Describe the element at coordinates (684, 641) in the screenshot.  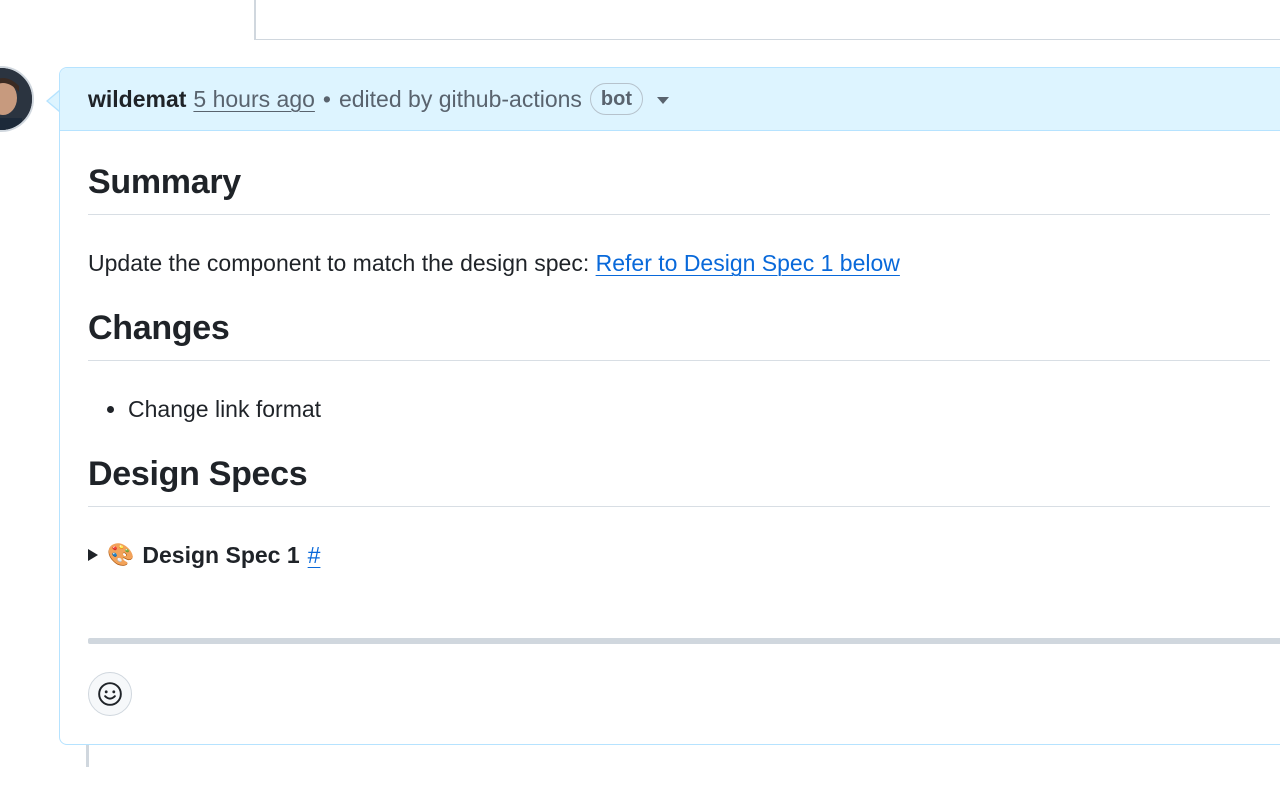
I see `comment-divider` at that location.